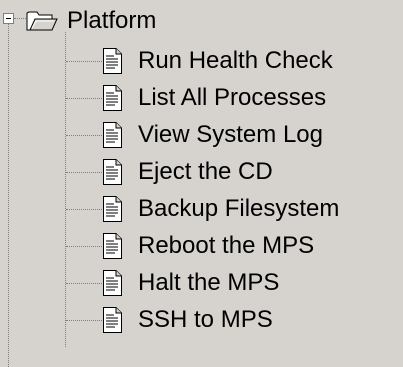 The width and height of the screenshot is (403, 367). I want to click on folder-open-icon, so click(42, 21).